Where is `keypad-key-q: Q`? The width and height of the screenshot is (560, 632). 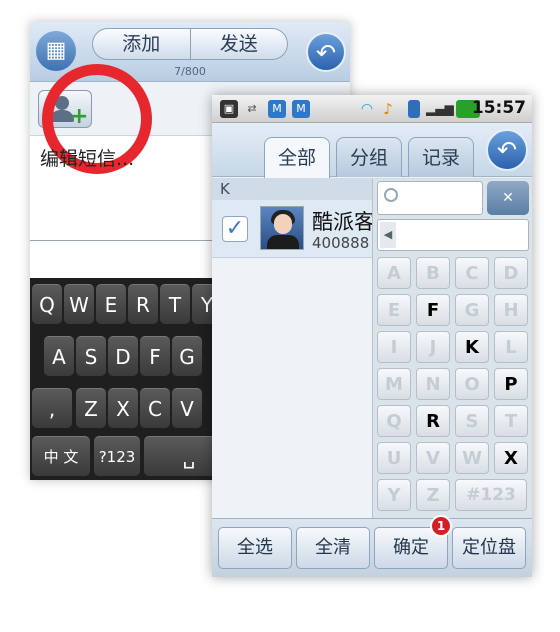 keypad-key-q: Q is located at coordinates (394, 421).